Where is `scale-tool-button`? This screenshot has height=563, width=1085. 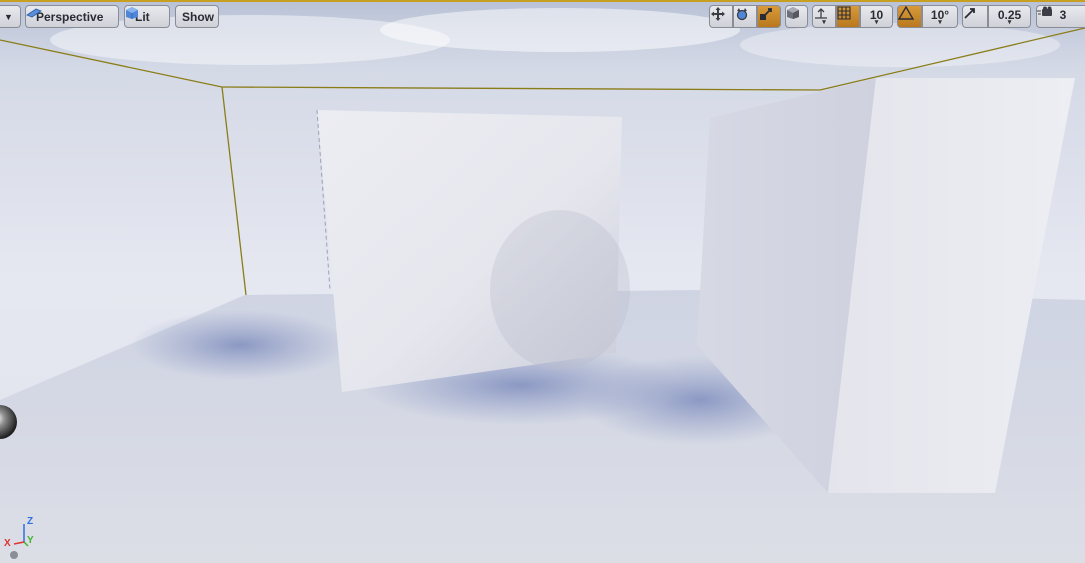
scale-tool-button is located at coordinates (769, 16).